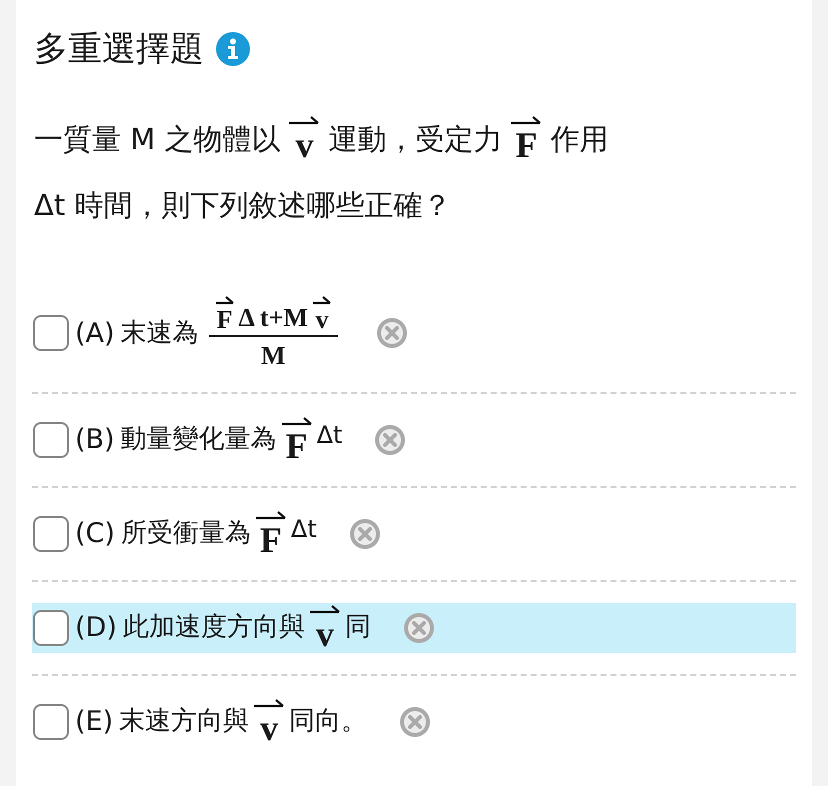 The height and width of the screenshot is (786, 828). Describe the element at coordinates (233, 49) in the screenshot. I see `info-icon` at that location.